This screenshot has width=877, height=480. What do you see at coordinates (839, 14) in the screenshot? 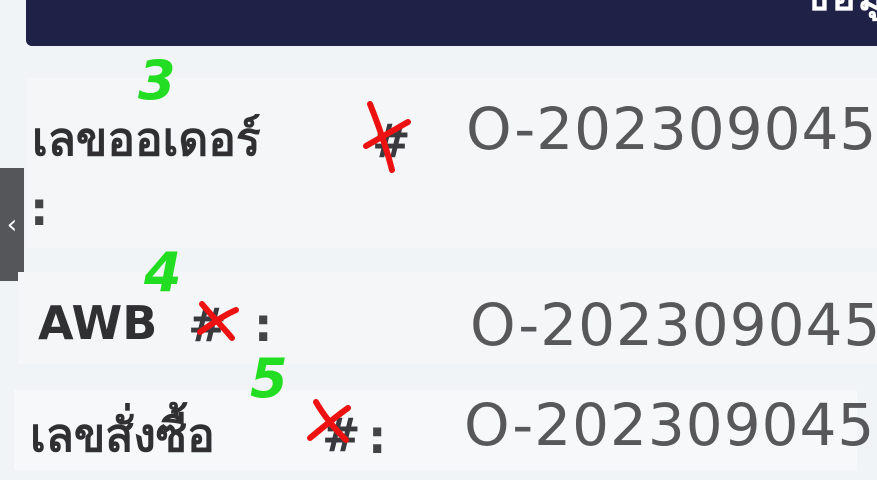
I see `section-header-title: ข้อมู` at bounding box center [839, 14].